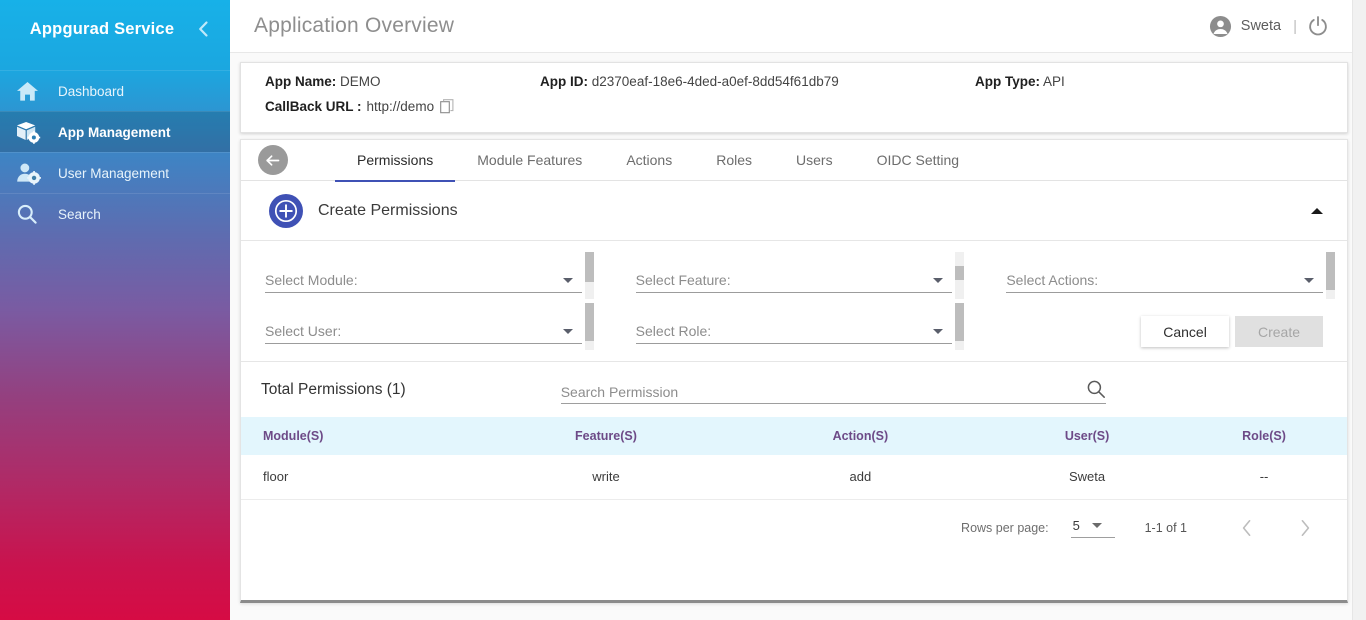 Image resolution: width=1366 pixels, height=620 pixels. I want to click on account-circle-icon, so click(1220, 26).